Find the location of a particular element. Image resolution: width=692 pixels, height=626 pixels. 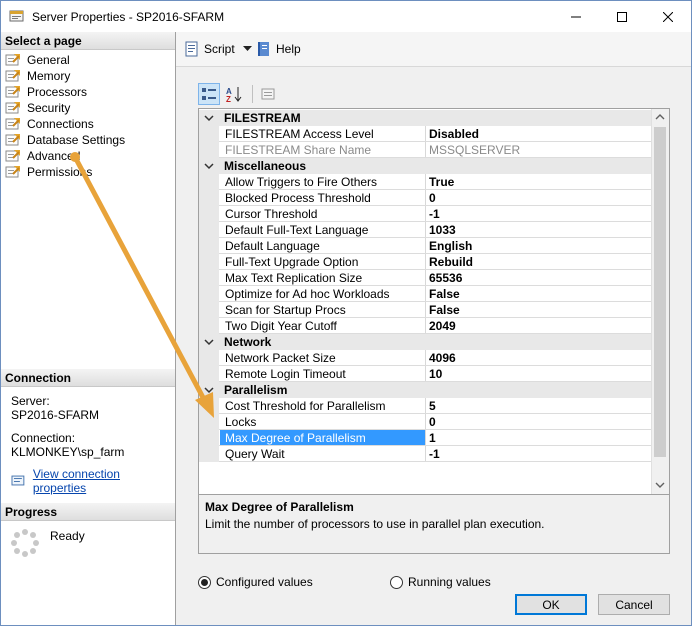

property-row: Locks 0 is located at coordinates (425, 422).